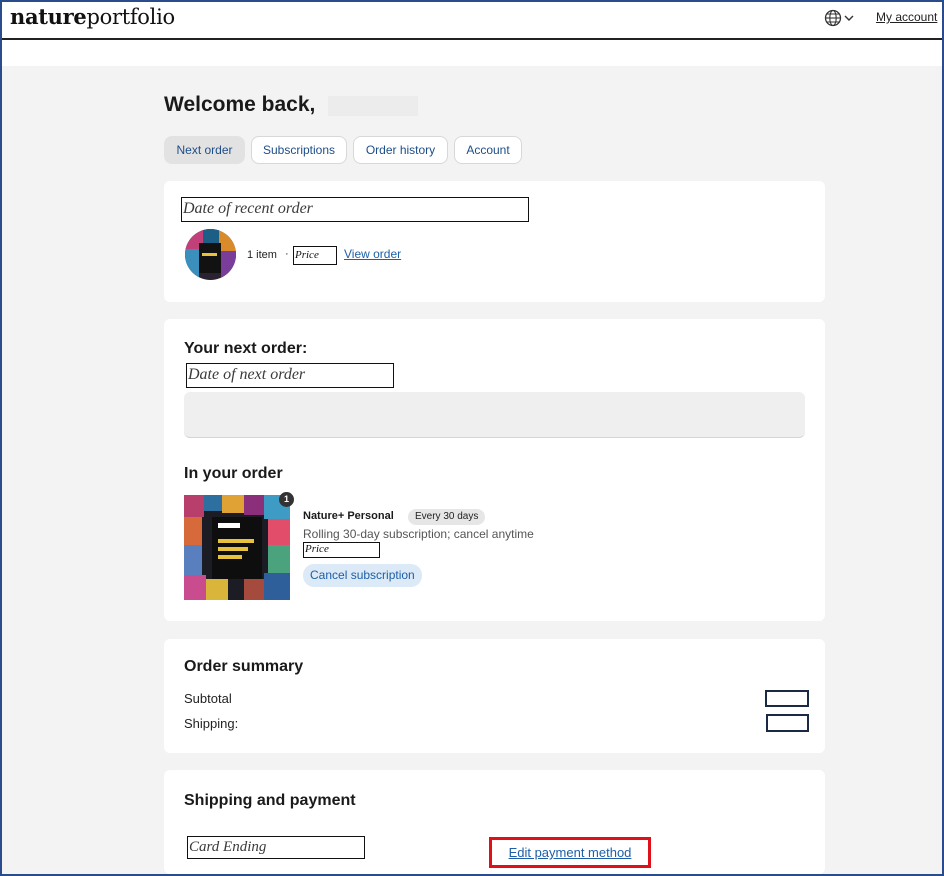  I want to click on card-ending-placeholder: Card Ending, so click(276, 847).